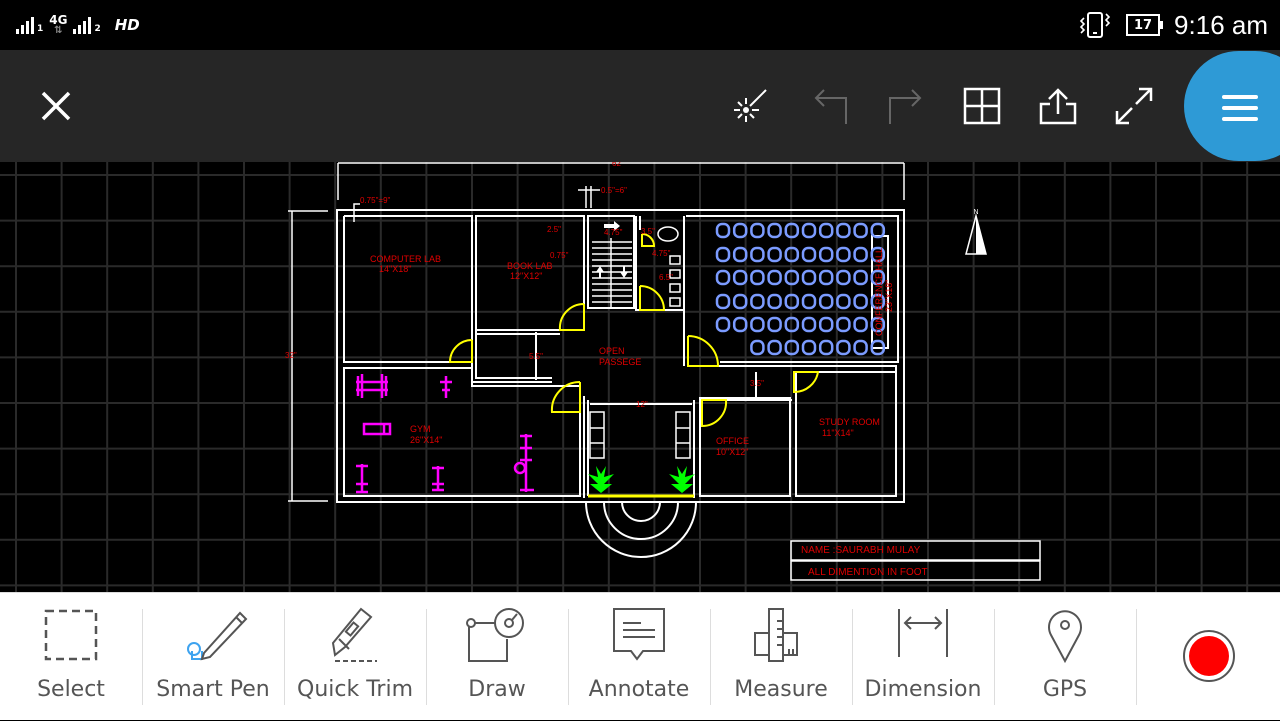  What do you see at coordinates (1221, 24) in the screenshot?
I see `clock: 9:16 am` at bounding box center [1221, 24].